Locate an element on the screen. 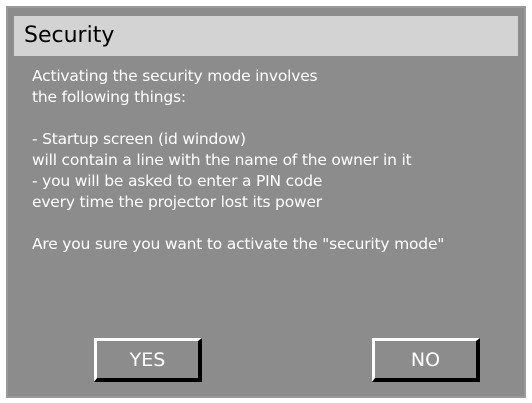  message-line-2: the following things: is located at coordinates (109, 97).